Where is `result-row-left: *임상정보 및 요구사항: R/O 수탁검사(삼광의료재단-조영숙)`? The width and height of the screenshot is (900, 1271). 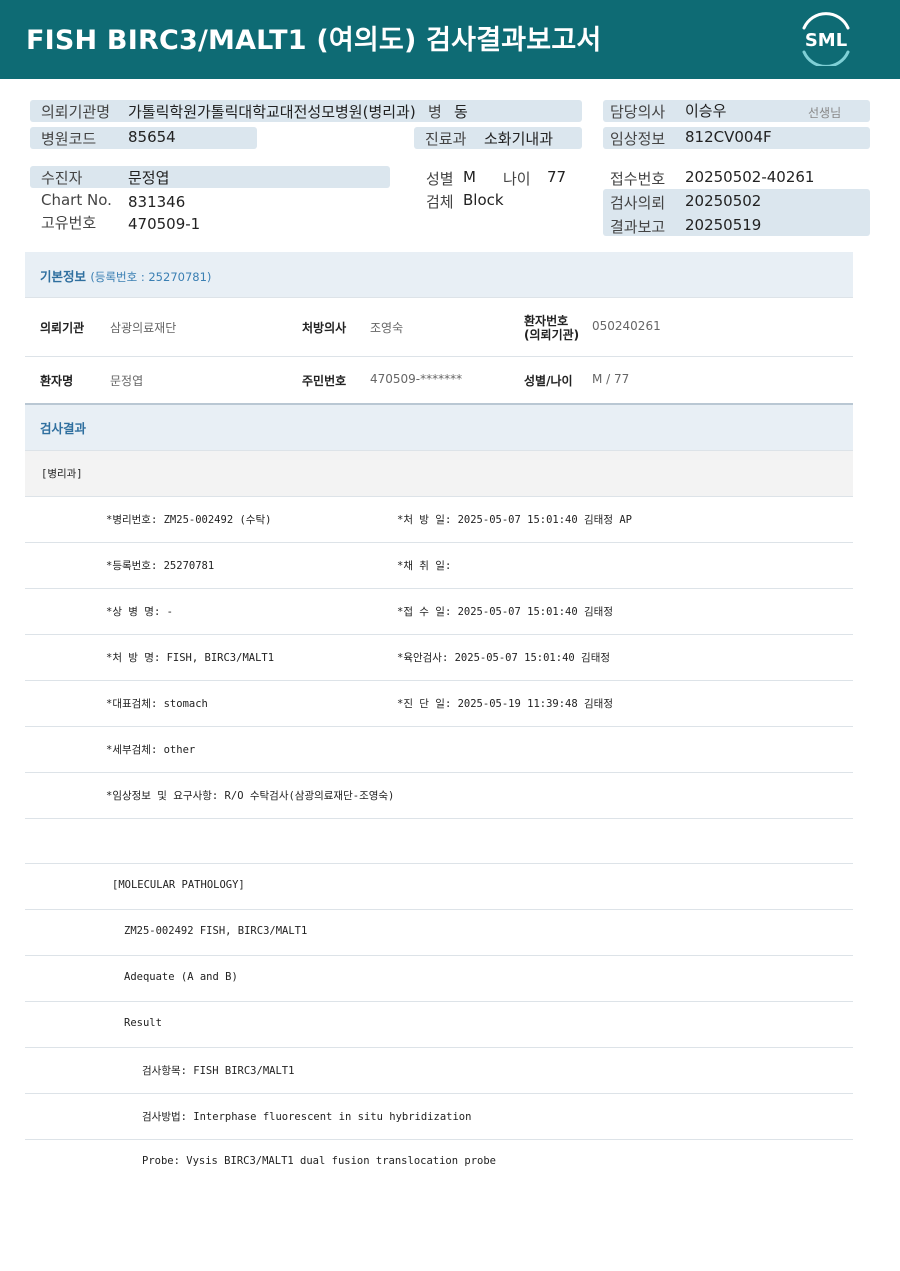
result-row-left: *임상정보 및 요구사항: R/O 수탁검사(삼광의료재단-조영숙) is located at coordinates (250, 796).